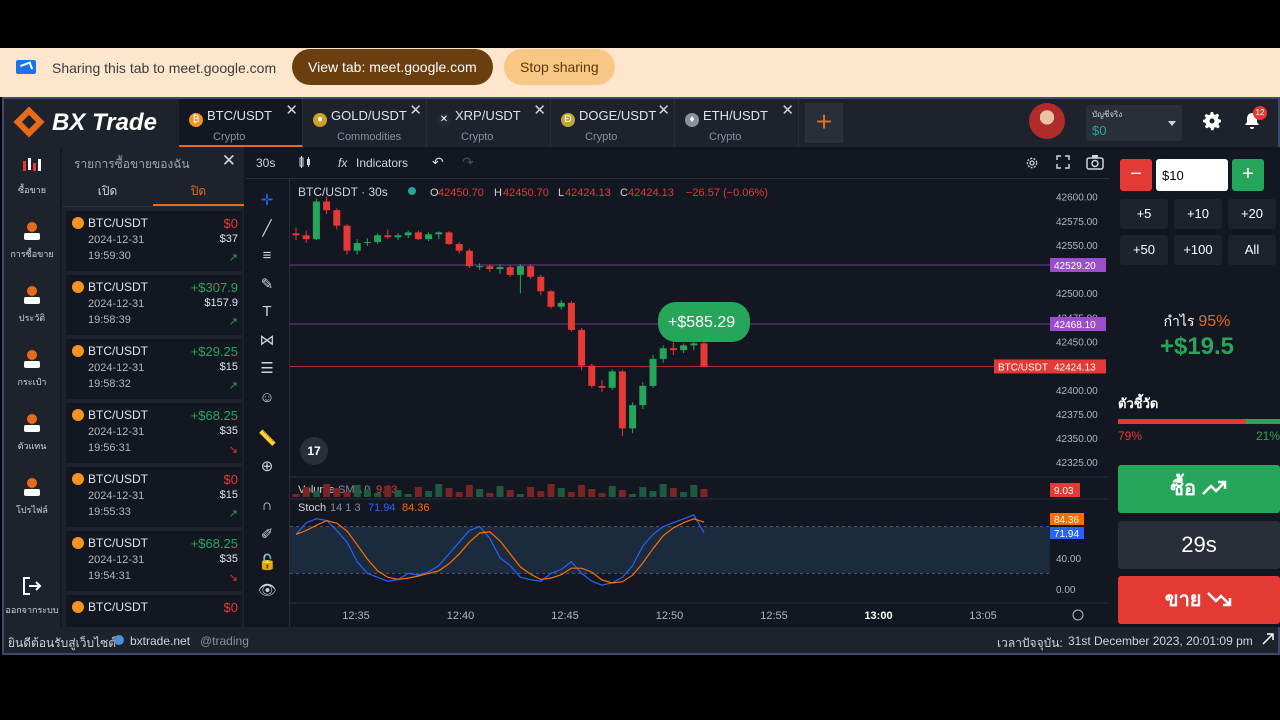 This screenshot has width=1280, height=720. Describe the element at coordinates (267, 466) in the screenshot. I see `zoom-in-icon: ⊕` at that location.